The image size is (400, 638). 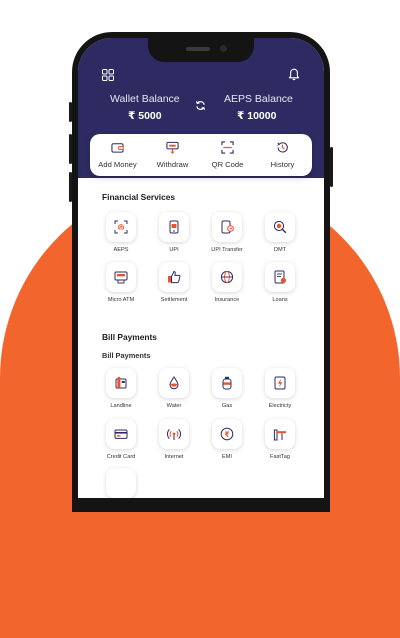 What do you see at coordinates (201, 50) in the screenshot?
I see `phone-notch` at bounding box center [201, 50].